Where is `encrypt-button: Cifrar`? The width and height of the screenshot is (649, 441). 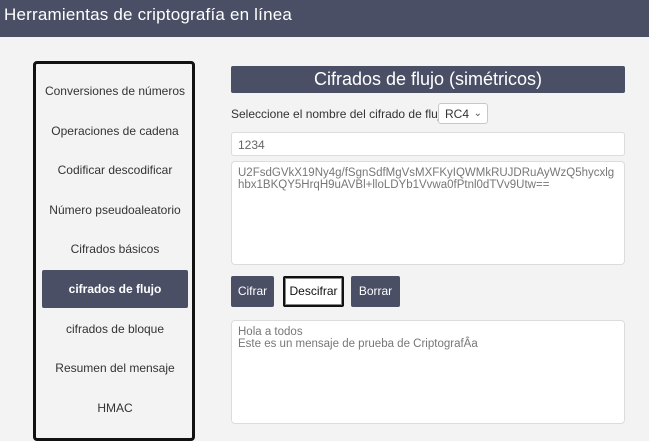
encrypt-button: Cifrar is located at coordinates (252, 291).